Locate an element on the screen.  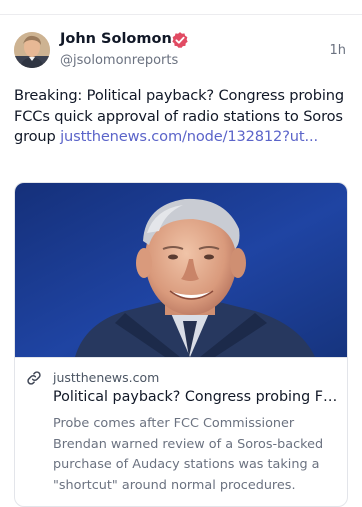
avatar is located at coordinates (32, 50).